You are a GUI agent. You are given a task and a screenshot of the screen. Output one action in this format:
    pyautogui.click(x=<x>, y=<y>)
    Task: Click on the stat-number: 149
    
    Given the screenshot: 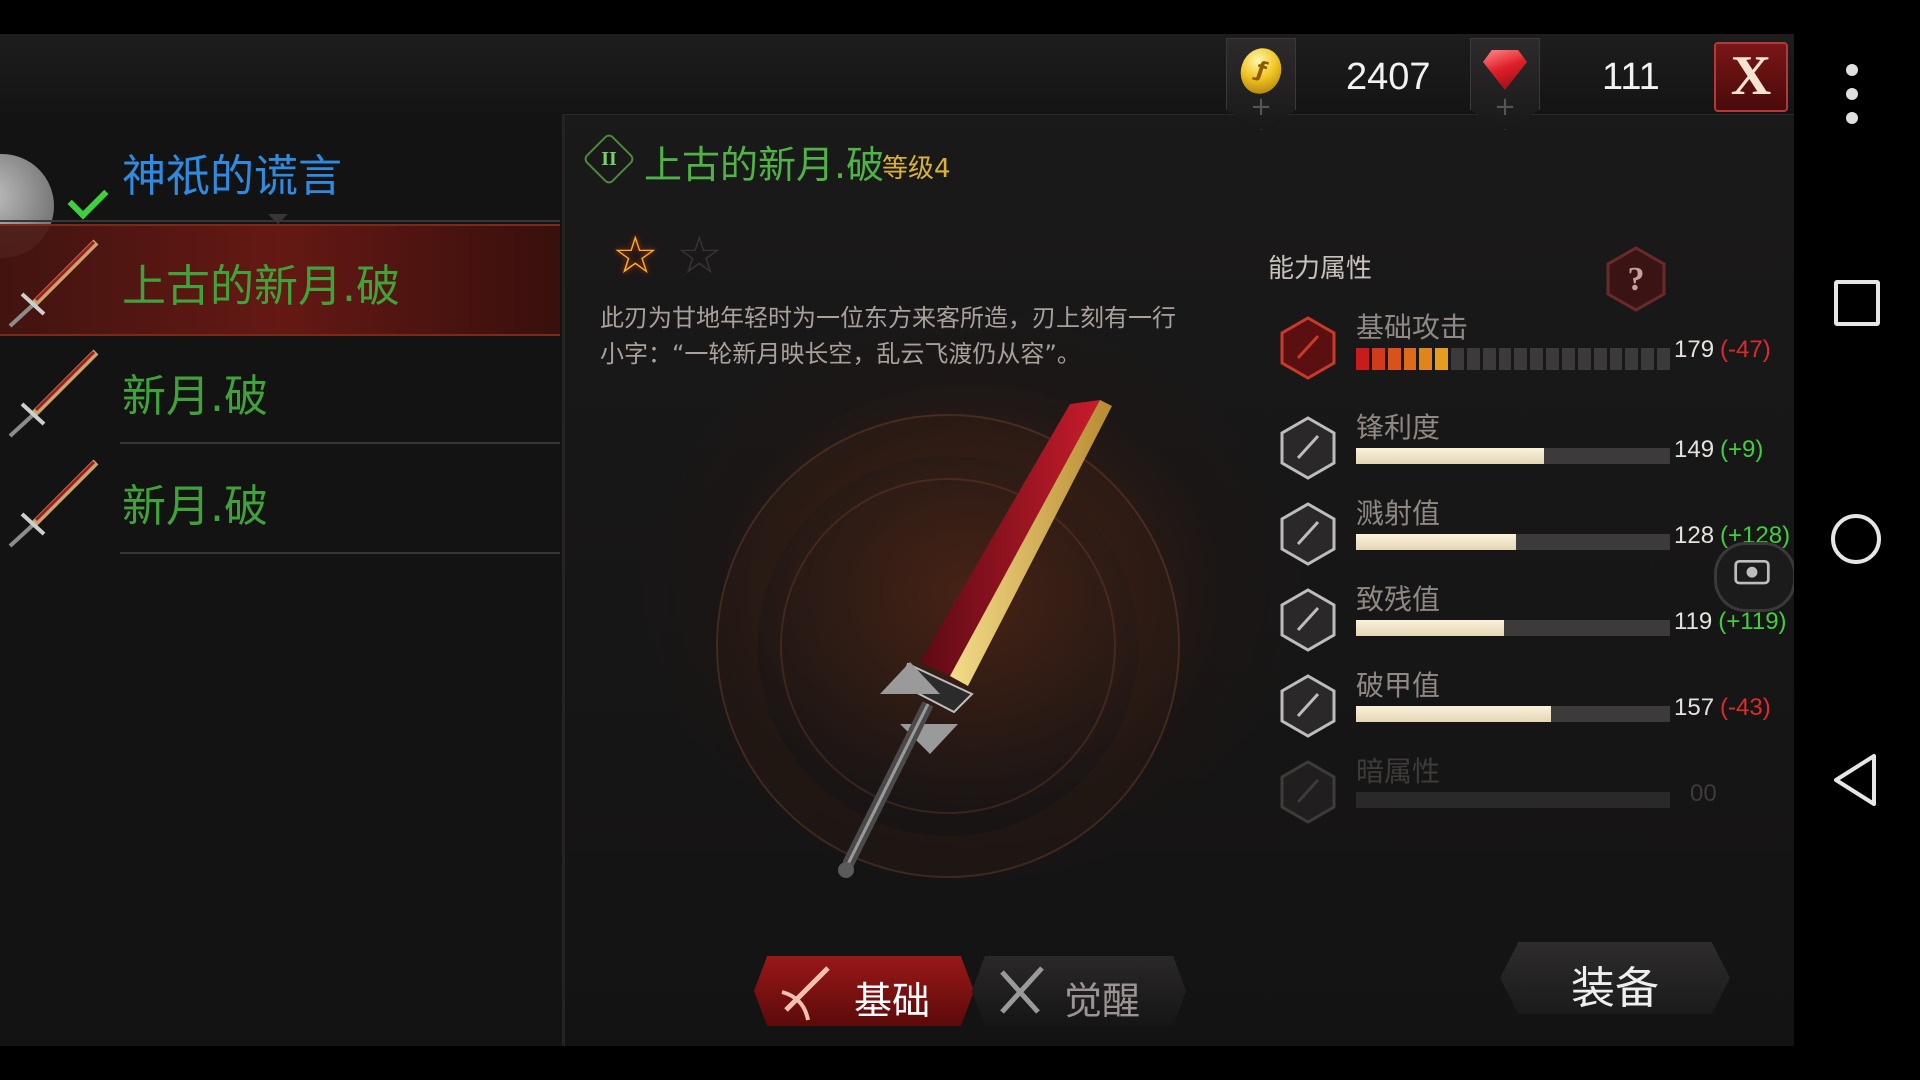 What is the action you would take?
    pyautogui.click(x=1694, y=449)
    